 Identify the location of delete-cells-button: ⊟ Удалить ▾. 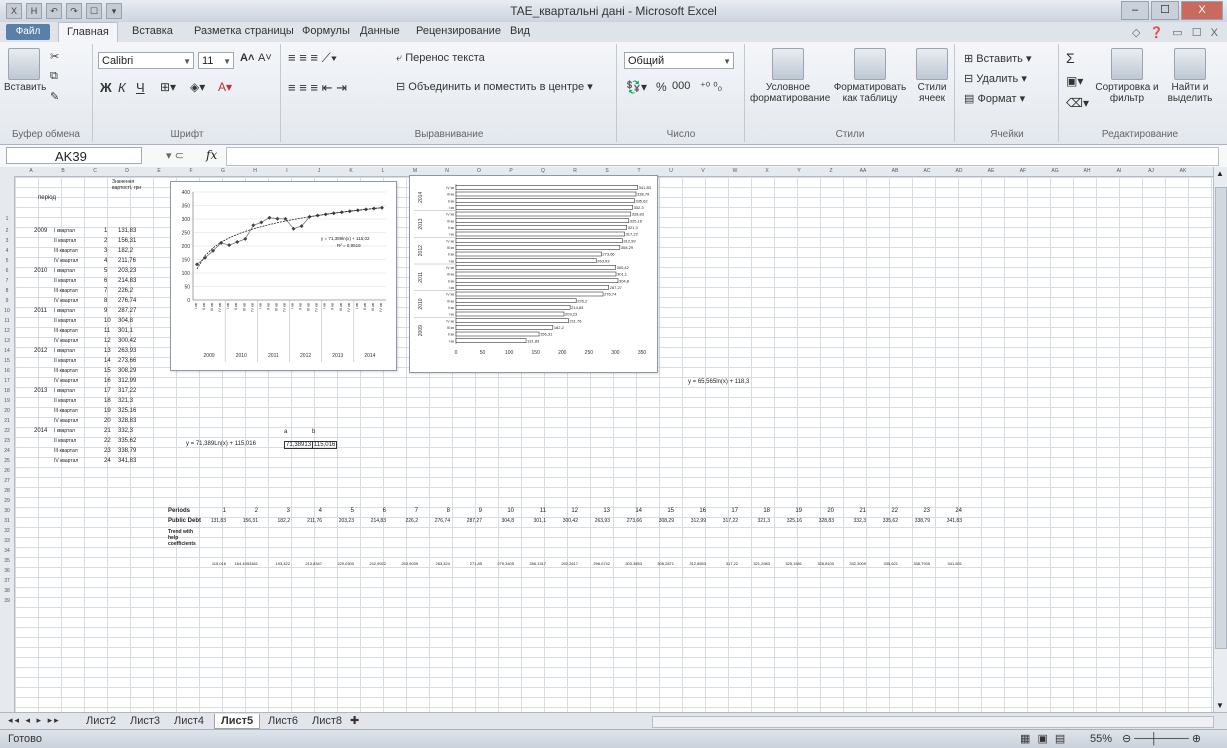
(995, 78).